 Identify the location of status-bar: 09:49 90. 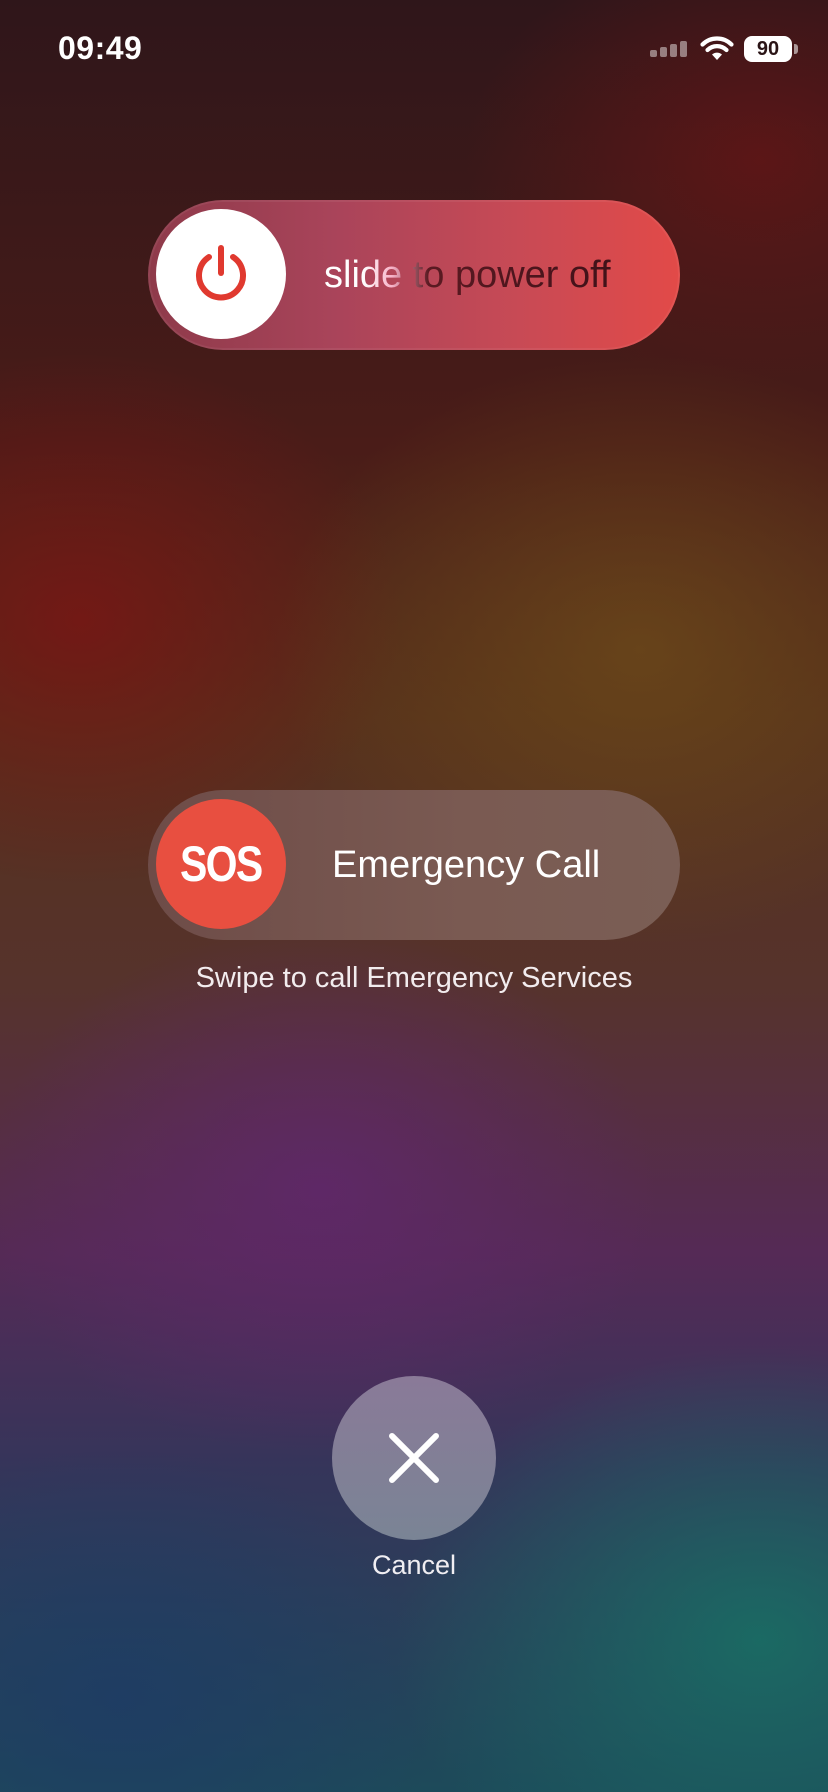
(414, 50).